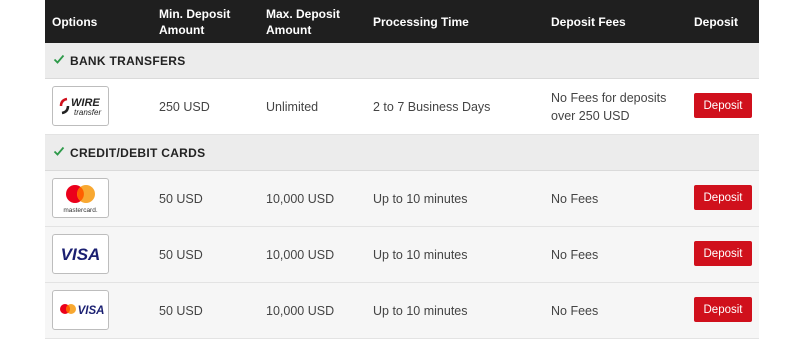 The width and height of the screenshot is (800, 339). What do you see at coordinates (303, 21) in the screenshot?
I see `header-max-deposit: Max. Deposit Amount` at bounding box center [303, 21].